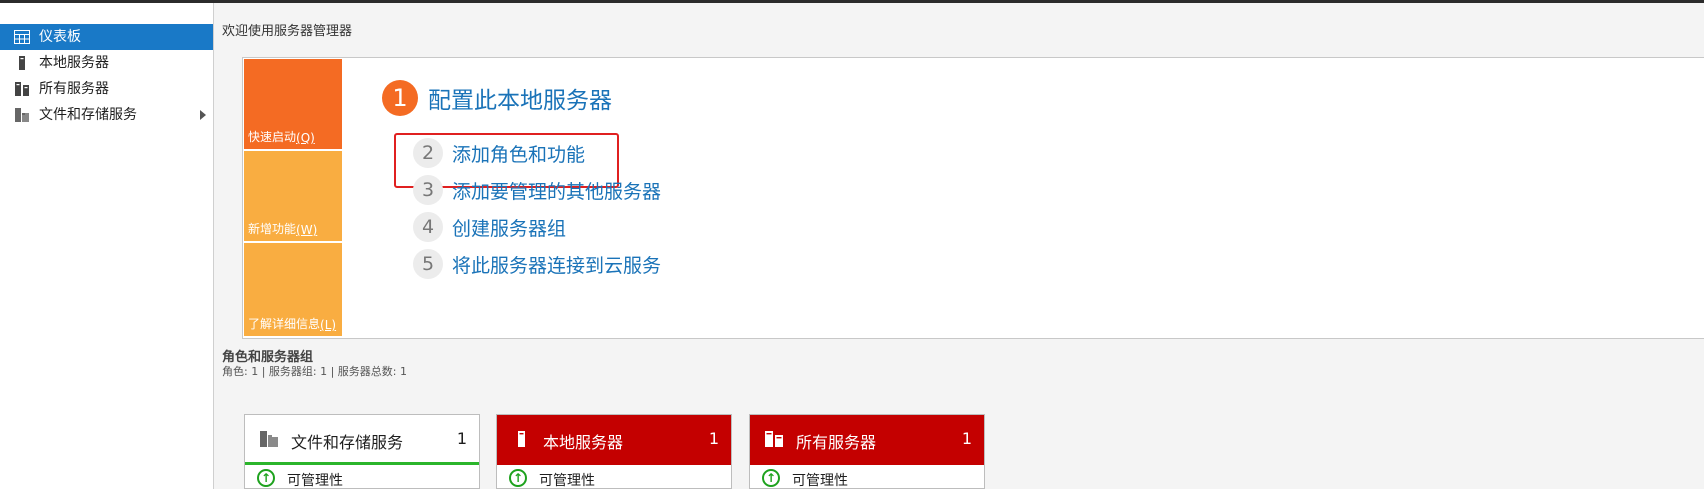 This screenshot has height=490, width=1704. Describe the element at coordinates (836, 442) in the screenshot. I see `tile-title: 所有服务器` at that location.